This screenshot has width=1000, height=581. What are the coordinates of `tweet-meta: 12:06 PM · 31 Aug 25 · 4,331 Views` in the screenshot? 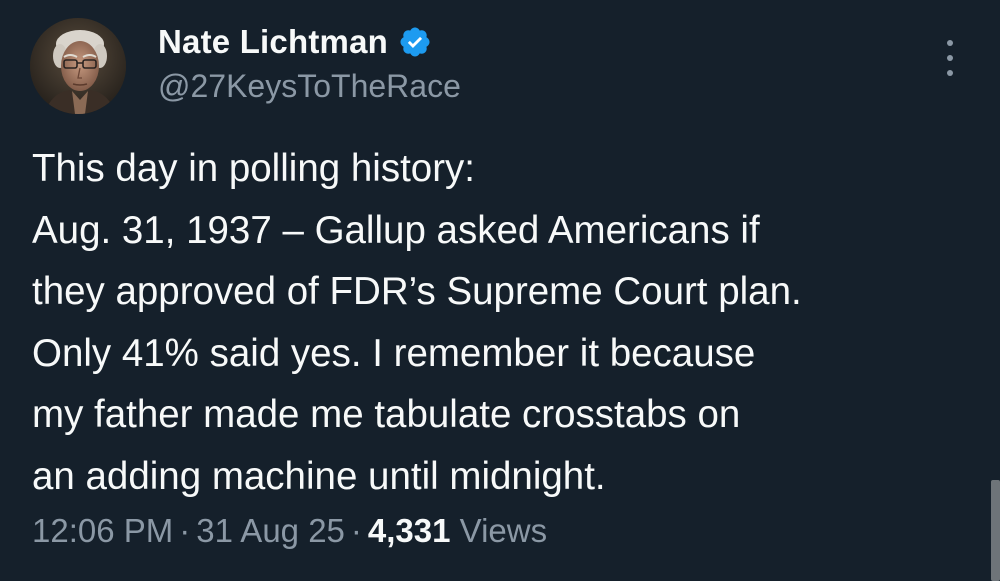 It's located at (289, 531).